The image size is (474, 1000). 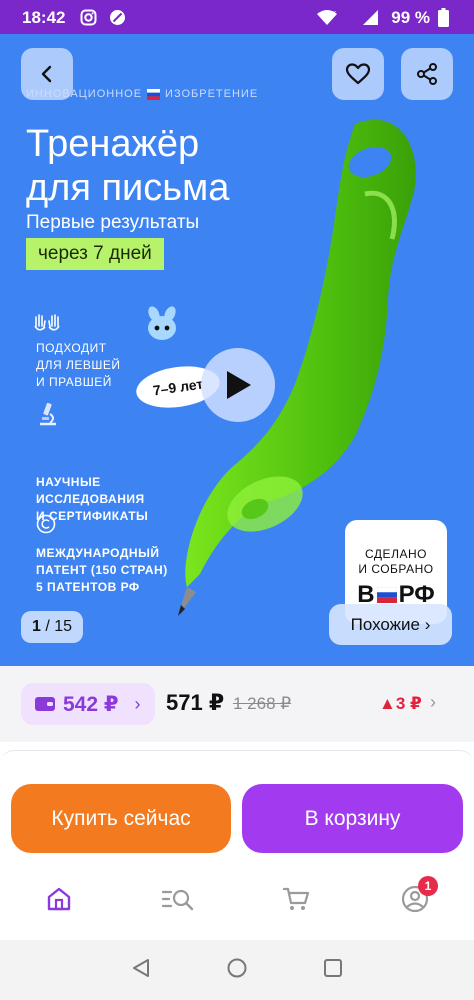 I want to click on share-icon, so click(x=427, y=74).